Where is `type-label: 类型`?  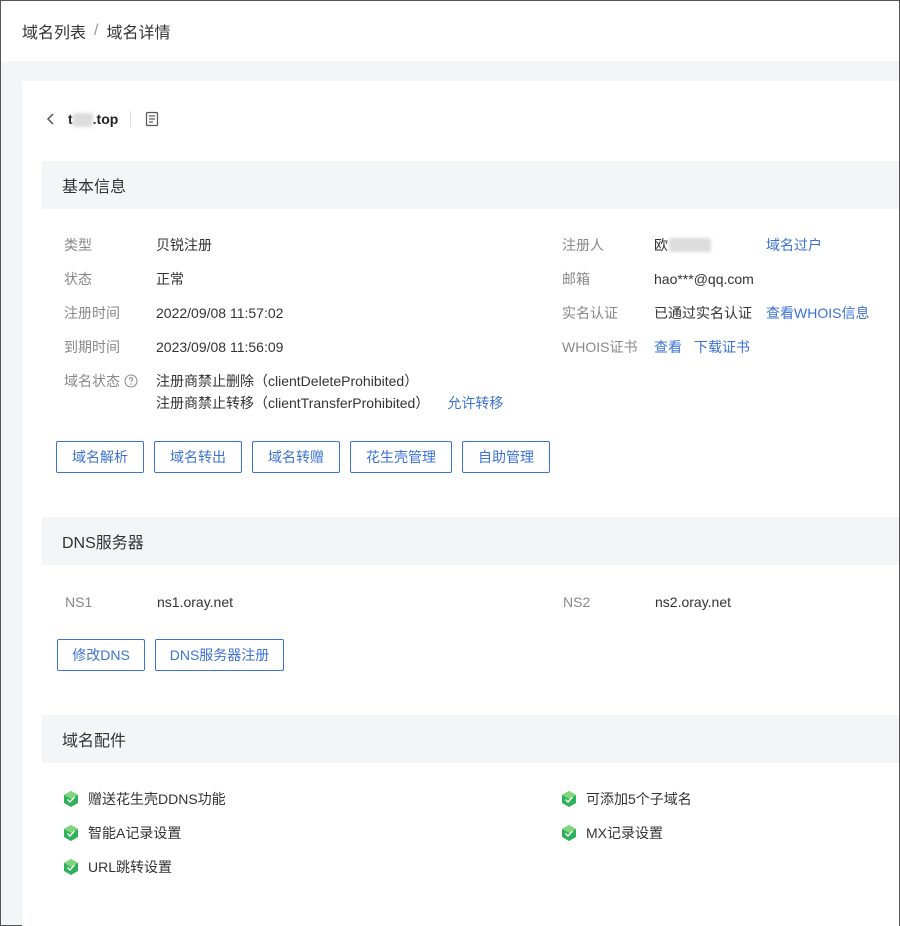
type-label: 类型 is located at coordinates (78, 245).